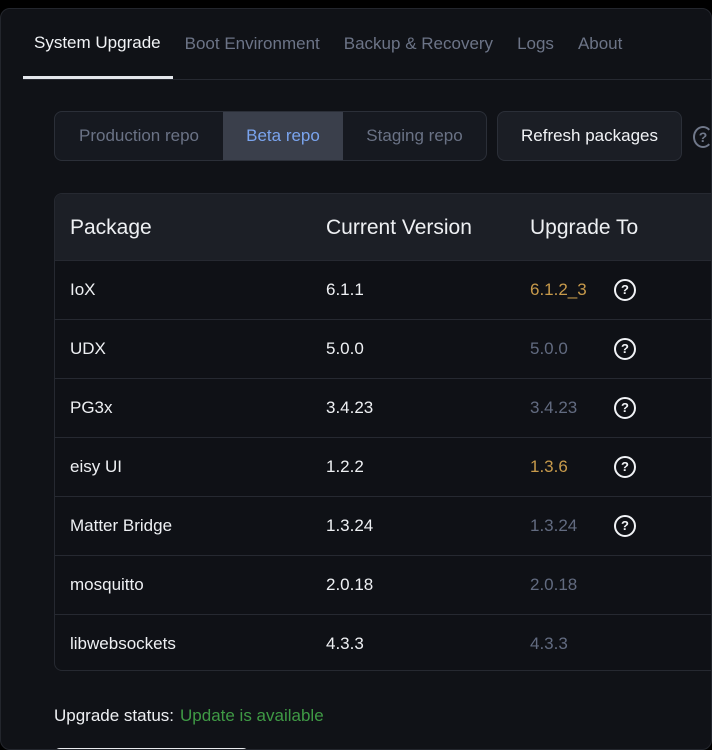 The height and width of the screenshot is (750, 712). What do you see at coordinates (584, 227) in the screenshot?
I see `header-upgrade-to: Upgrade To` at bounding box center [584, 227].